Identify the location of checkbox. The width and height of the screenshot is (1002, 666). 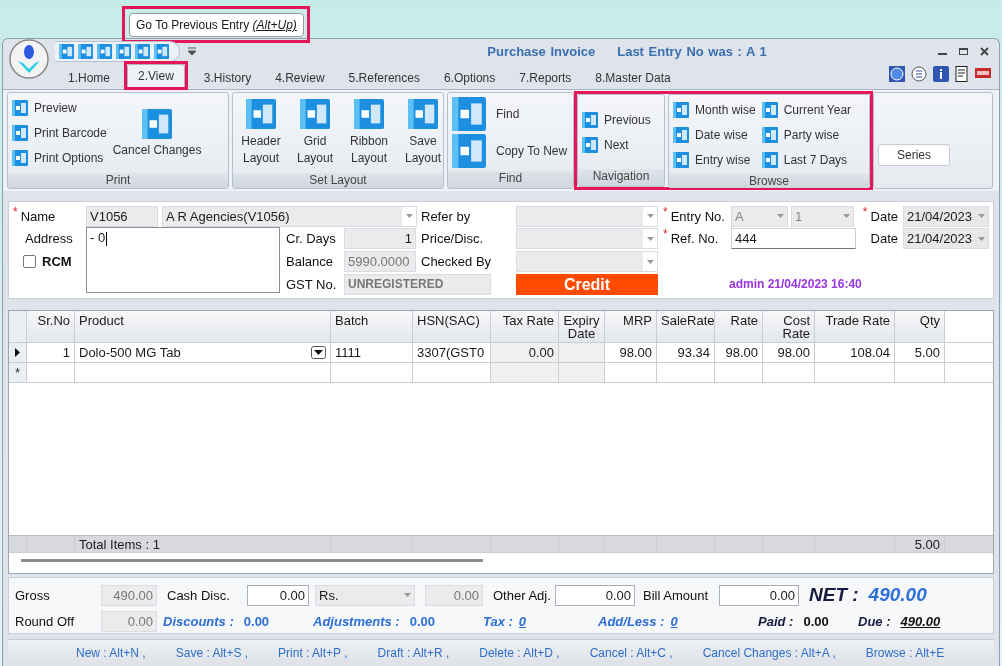
(29, 261).